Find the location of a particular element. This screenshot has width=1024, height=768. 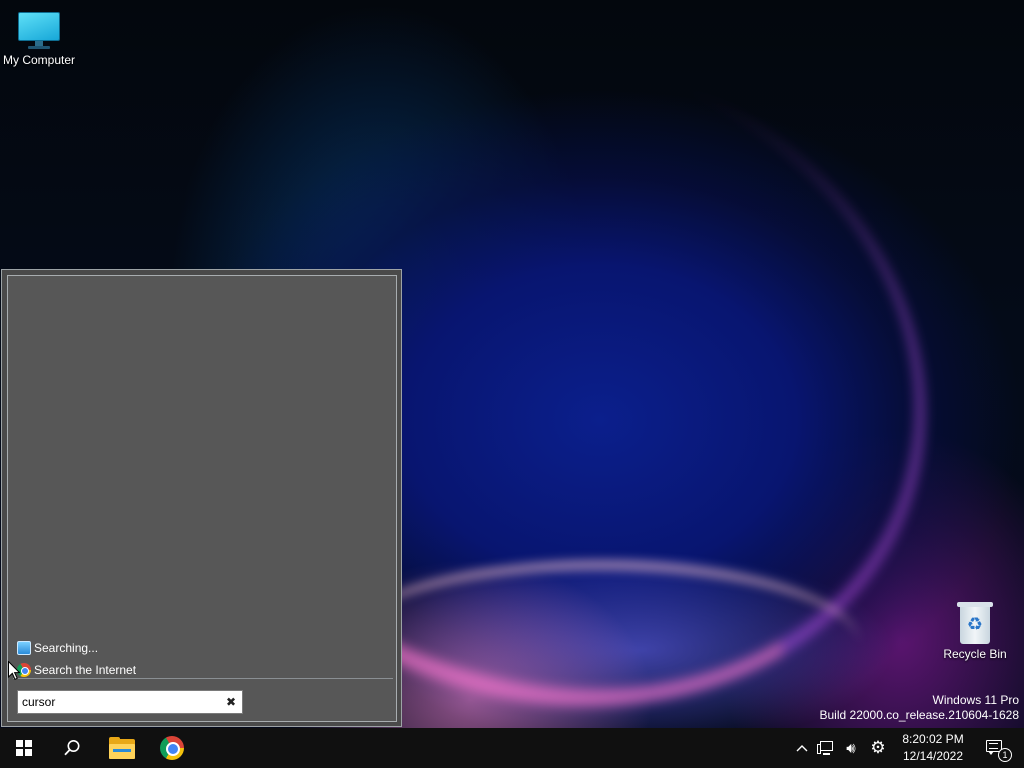

notification-count-badge: 1 is located at coordinates (1005, 755).